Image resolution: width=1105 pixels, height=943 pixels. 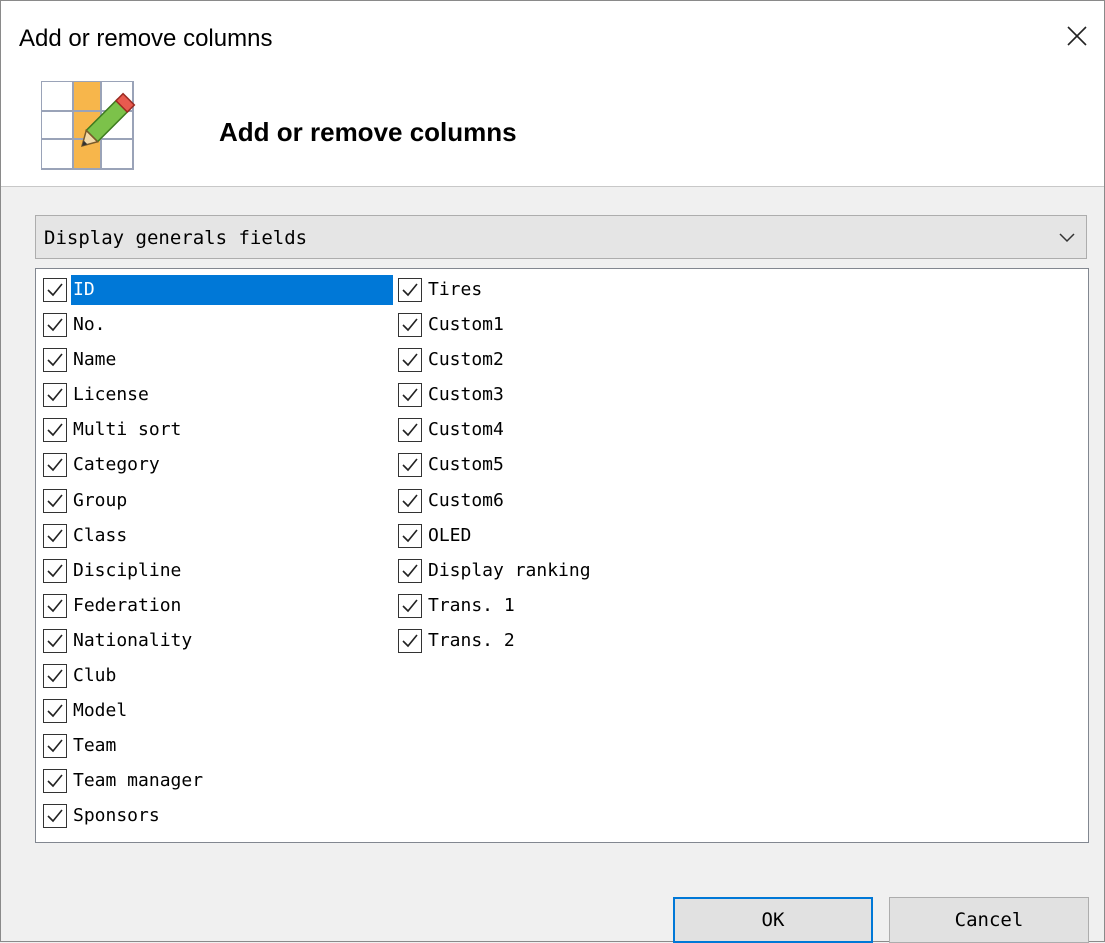 What do you see at coordinates (116, 465) in the screenshot?
I see `column-option-label: Category` at bounding box center [116, 465].